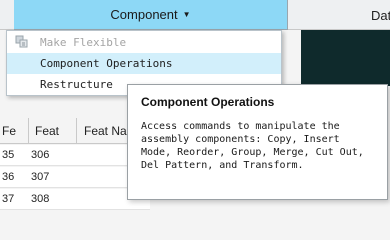 Image resolution: width=390 pixels, height=240 pixels. I want to click on component-menu-label: Component, so click(144, 14).